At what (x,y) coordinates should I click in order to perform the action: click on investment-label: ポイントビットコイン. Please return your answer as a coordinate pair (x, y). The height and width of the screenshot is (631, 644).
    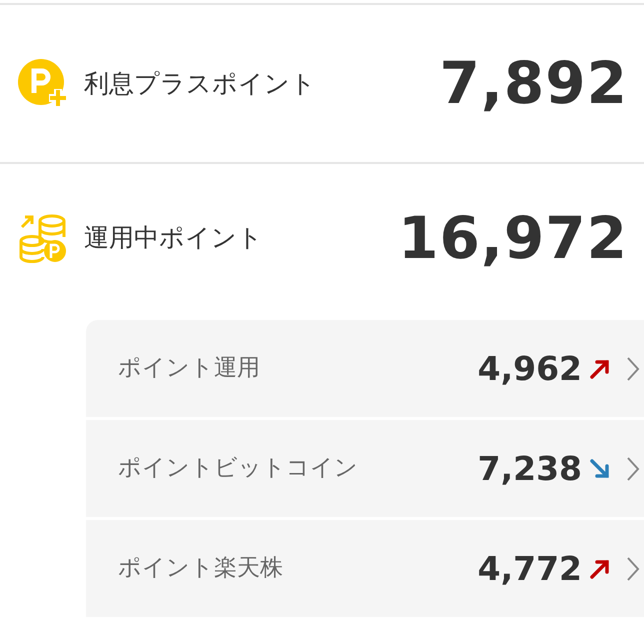
    Looking at the image, I should click on (238, 469).